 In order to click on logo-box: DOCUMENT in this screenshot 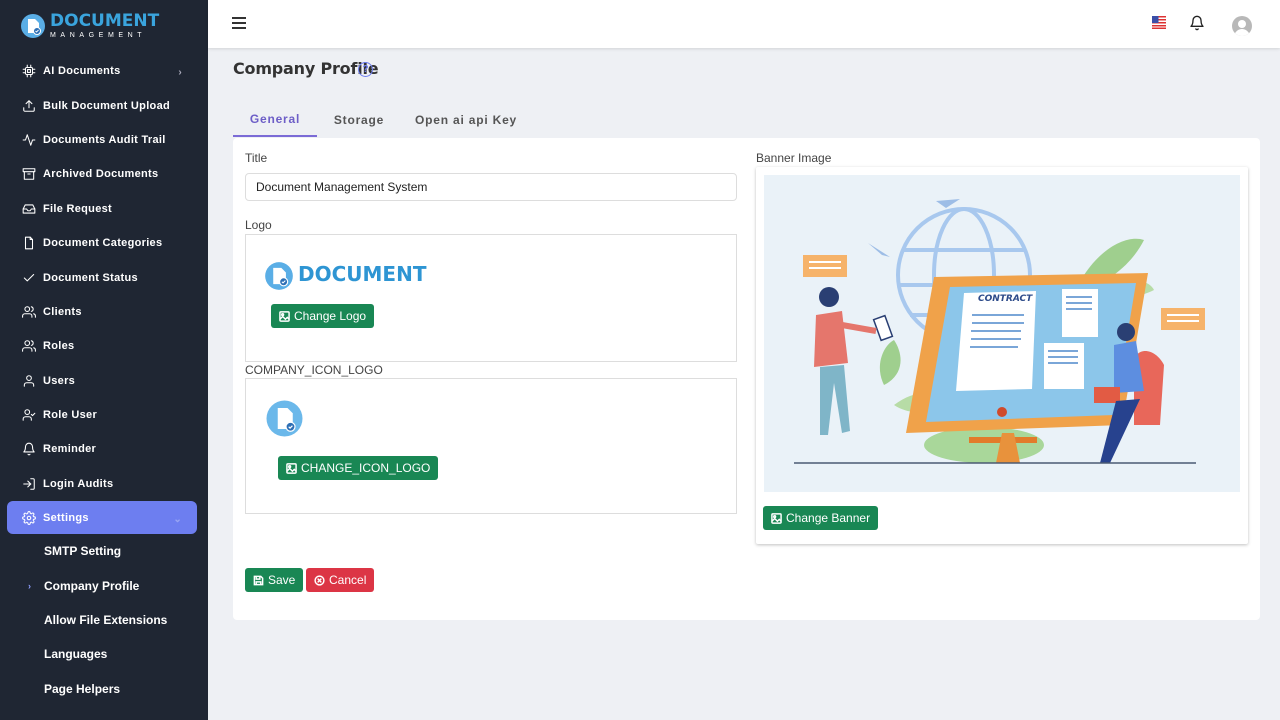, I will do `click(491, 298)`.